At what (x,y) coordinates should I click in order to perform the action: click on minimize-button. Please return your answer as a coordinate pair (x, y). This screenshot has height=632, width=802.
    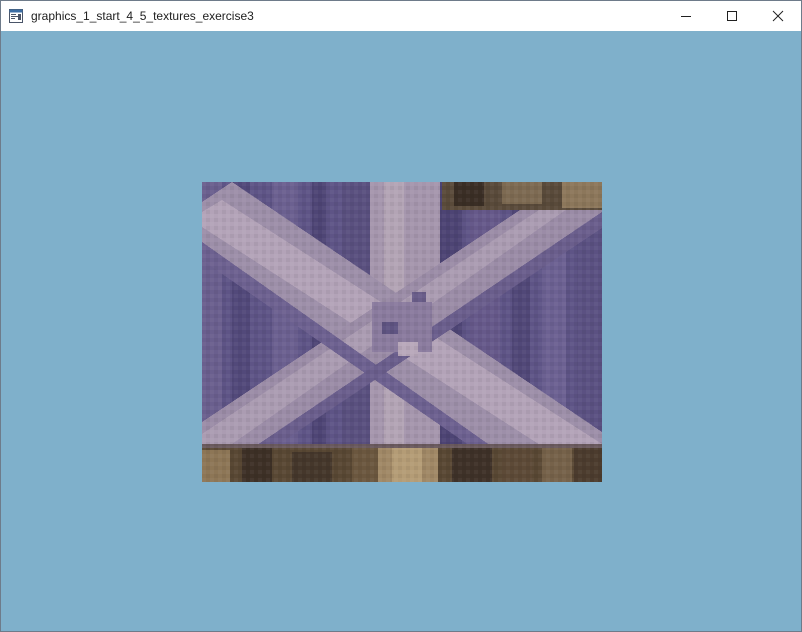
    Looking at the image, I should click on (686, 16).